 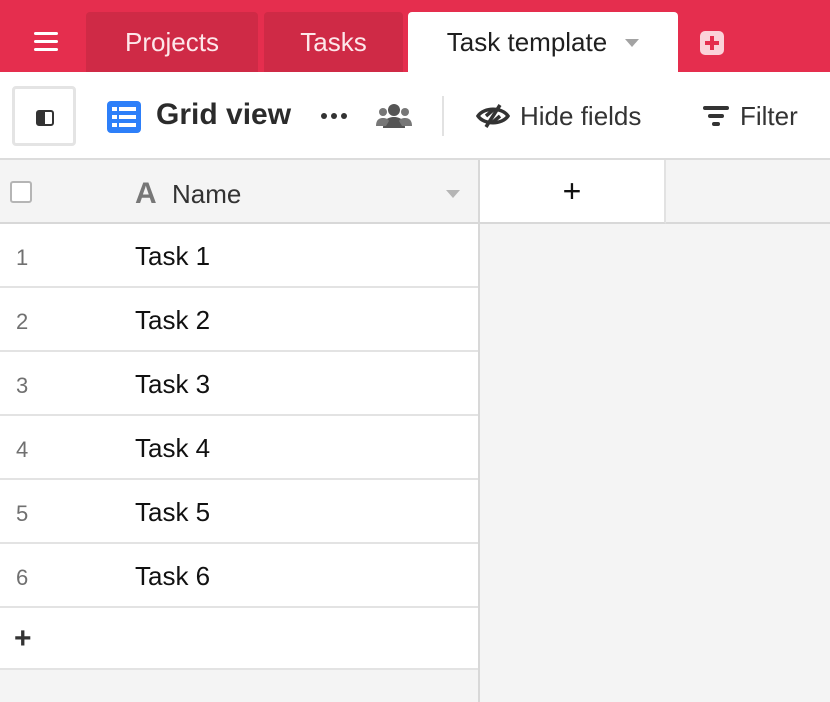 What do you see at coordinates (23, 638) in the screenshot?
I see `add-row-plus-icon: +` at bounding box center [23, 638].